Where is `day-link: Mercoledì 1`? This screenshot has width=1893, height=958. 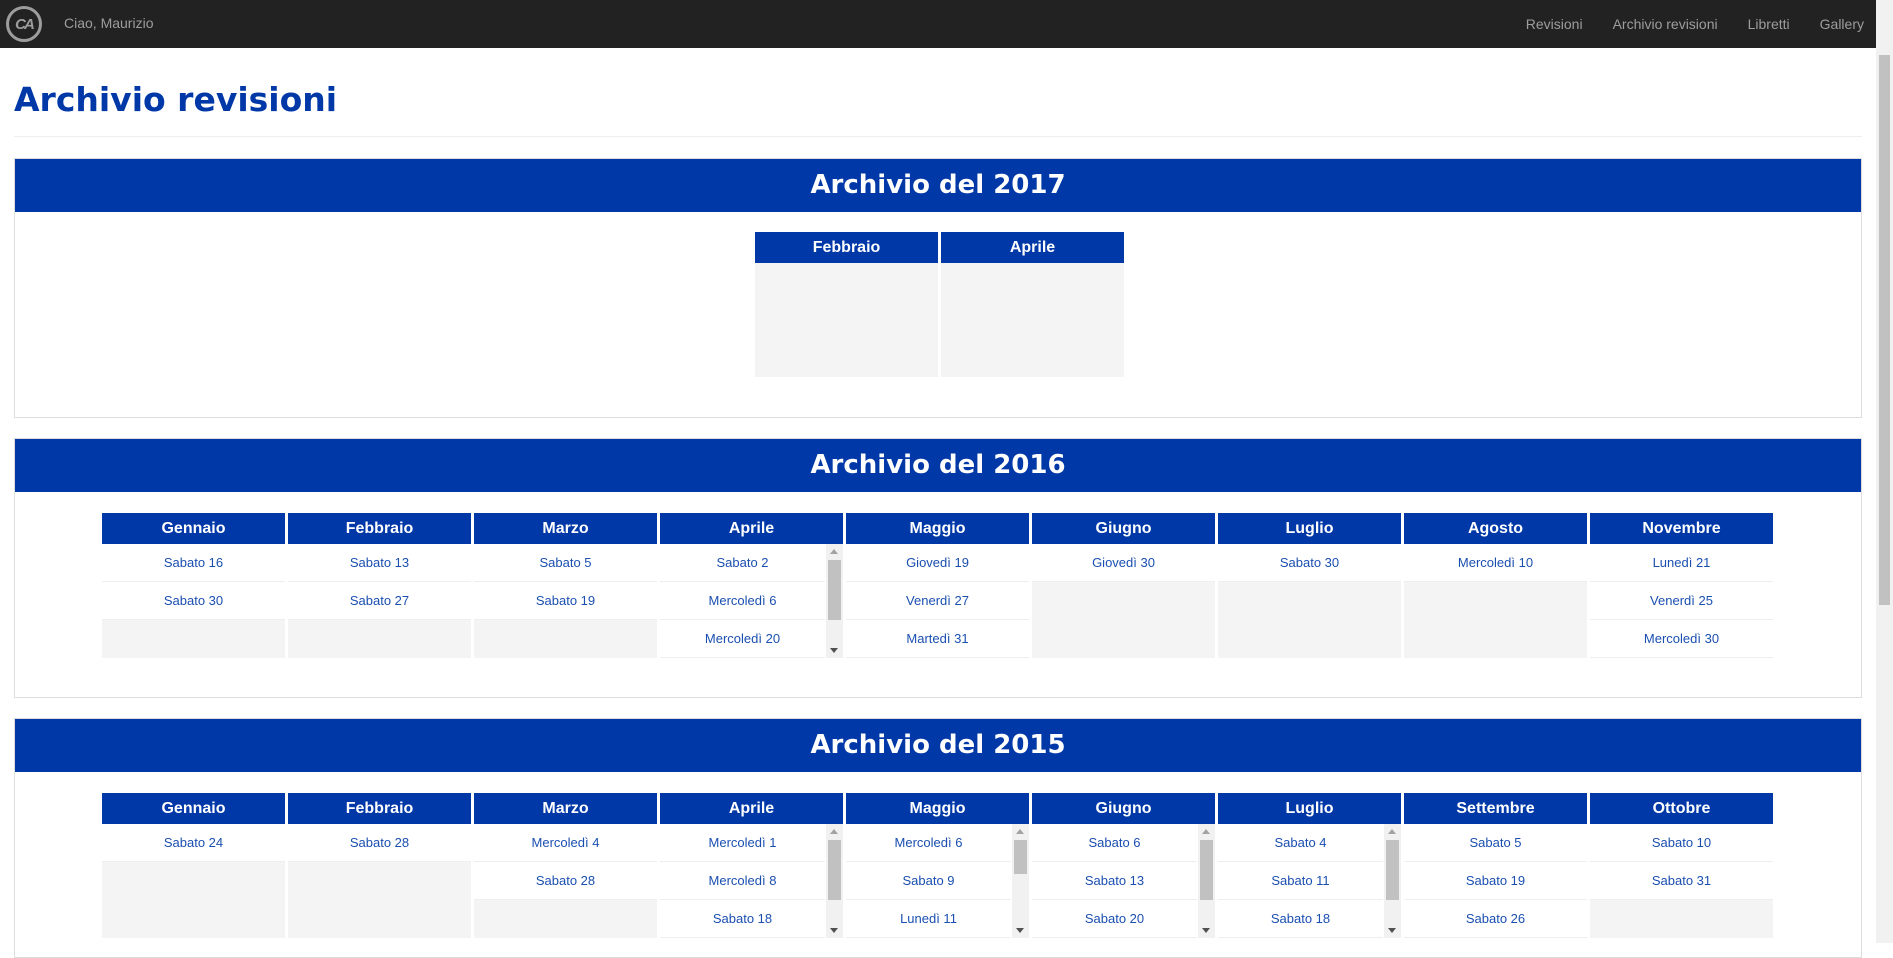 day-link: Mercoledì 1 is located at coordinates (742, 843).